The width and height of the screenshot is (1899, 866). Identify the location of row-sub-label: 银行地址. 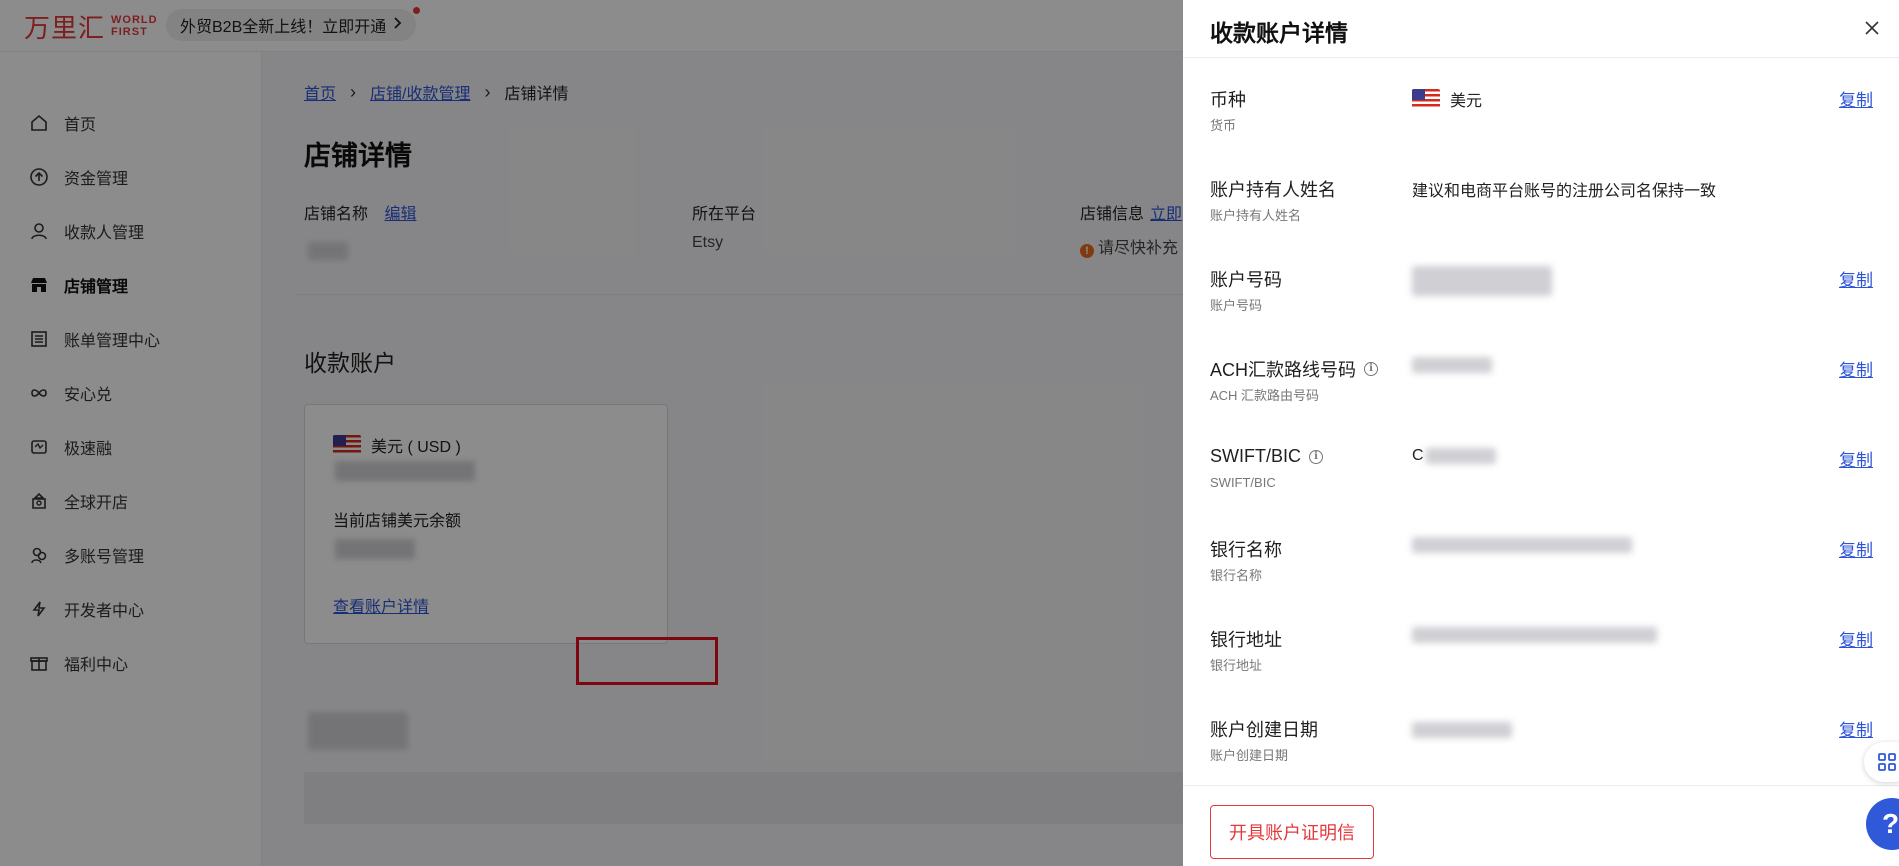
(1236, 665).